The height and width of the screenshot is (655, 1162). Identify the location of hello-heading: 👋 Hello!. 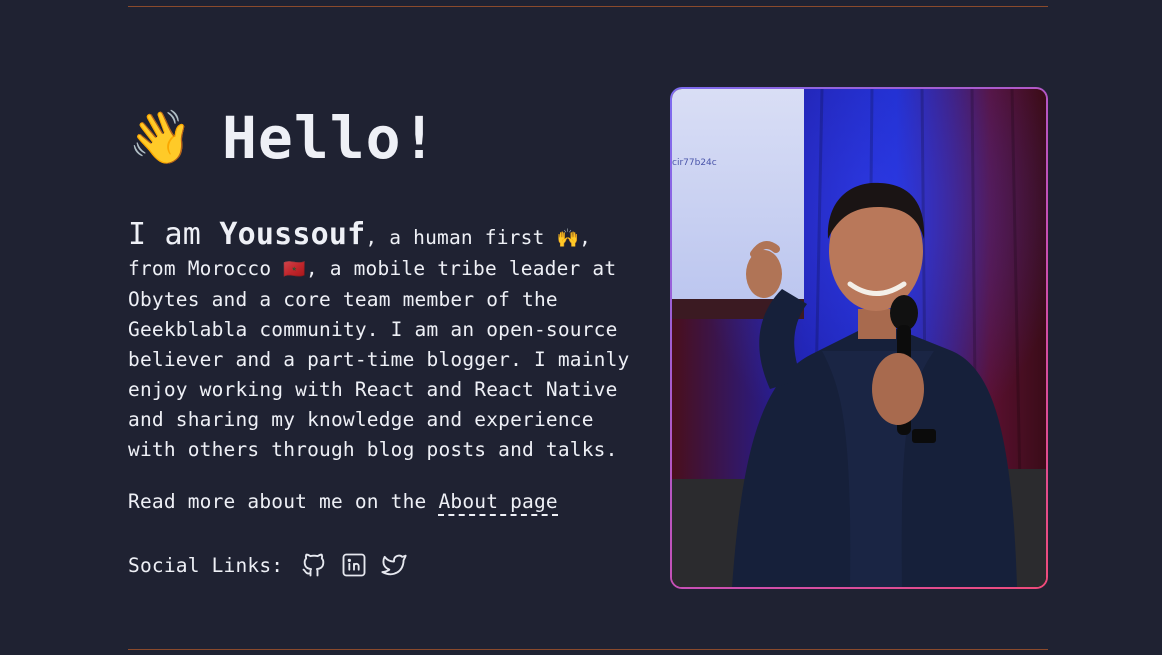
(388, 138).